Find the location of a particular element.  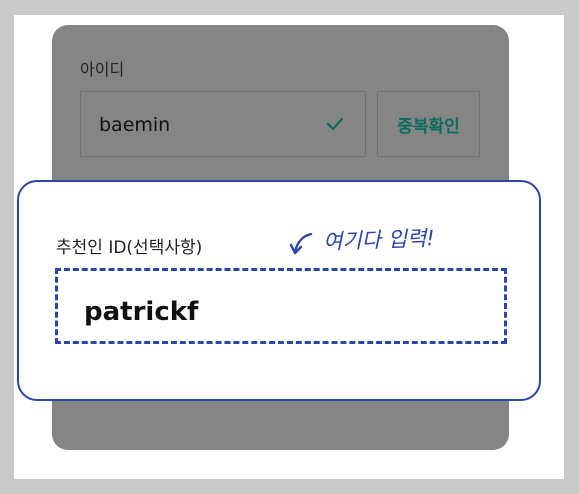

id-input-value: baemin is located at coordinates (135, 125).